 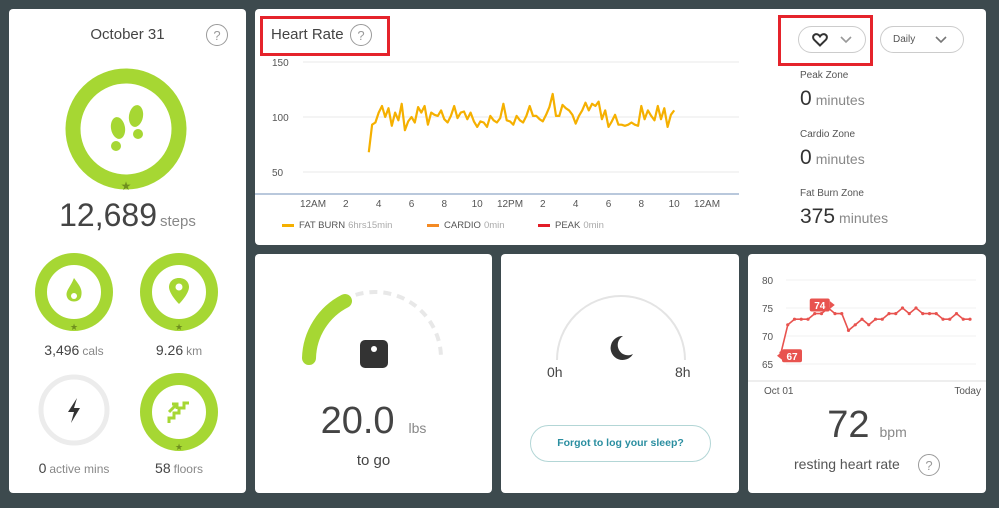 I want to click on resting-heart-rate-chart: 80 75 70 65 Oct 01 Today 67 74, so click(x=867, y=336).